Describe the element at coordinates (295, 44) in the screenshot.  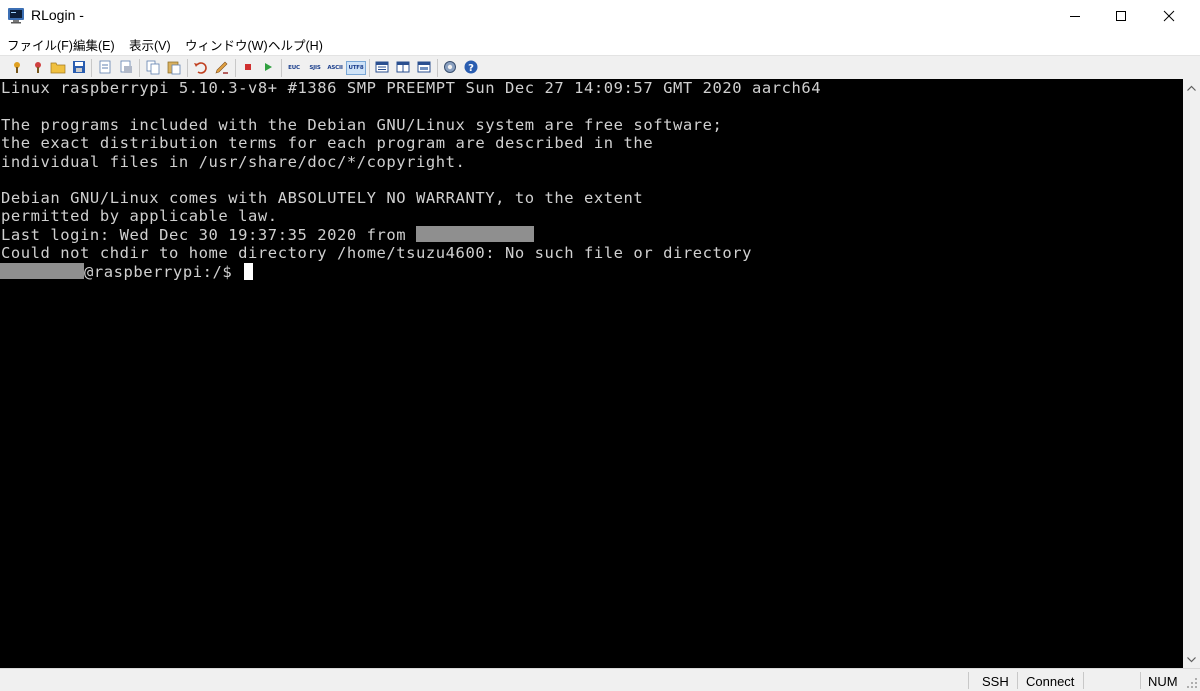
I see `menu-help: ヘルプ(H)` at that location.